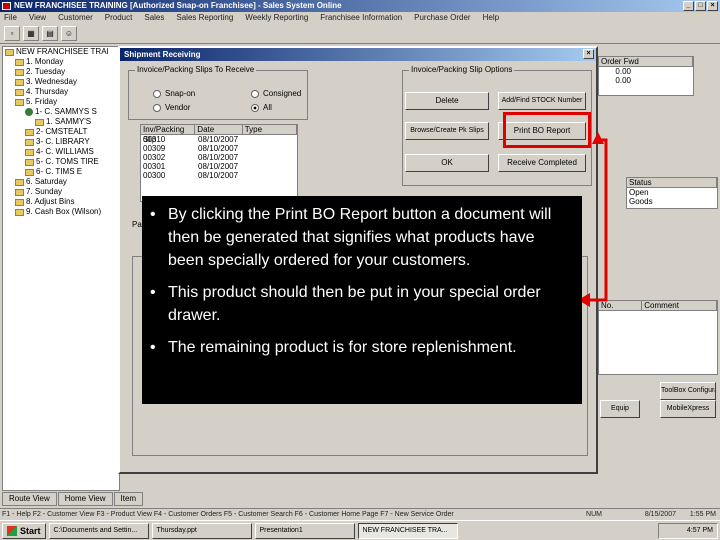  What do you see at coordinates (168, 134) in the screenshot?
I see `col-slip: Inv/Packing Slip` at bounding box center [168, 134].